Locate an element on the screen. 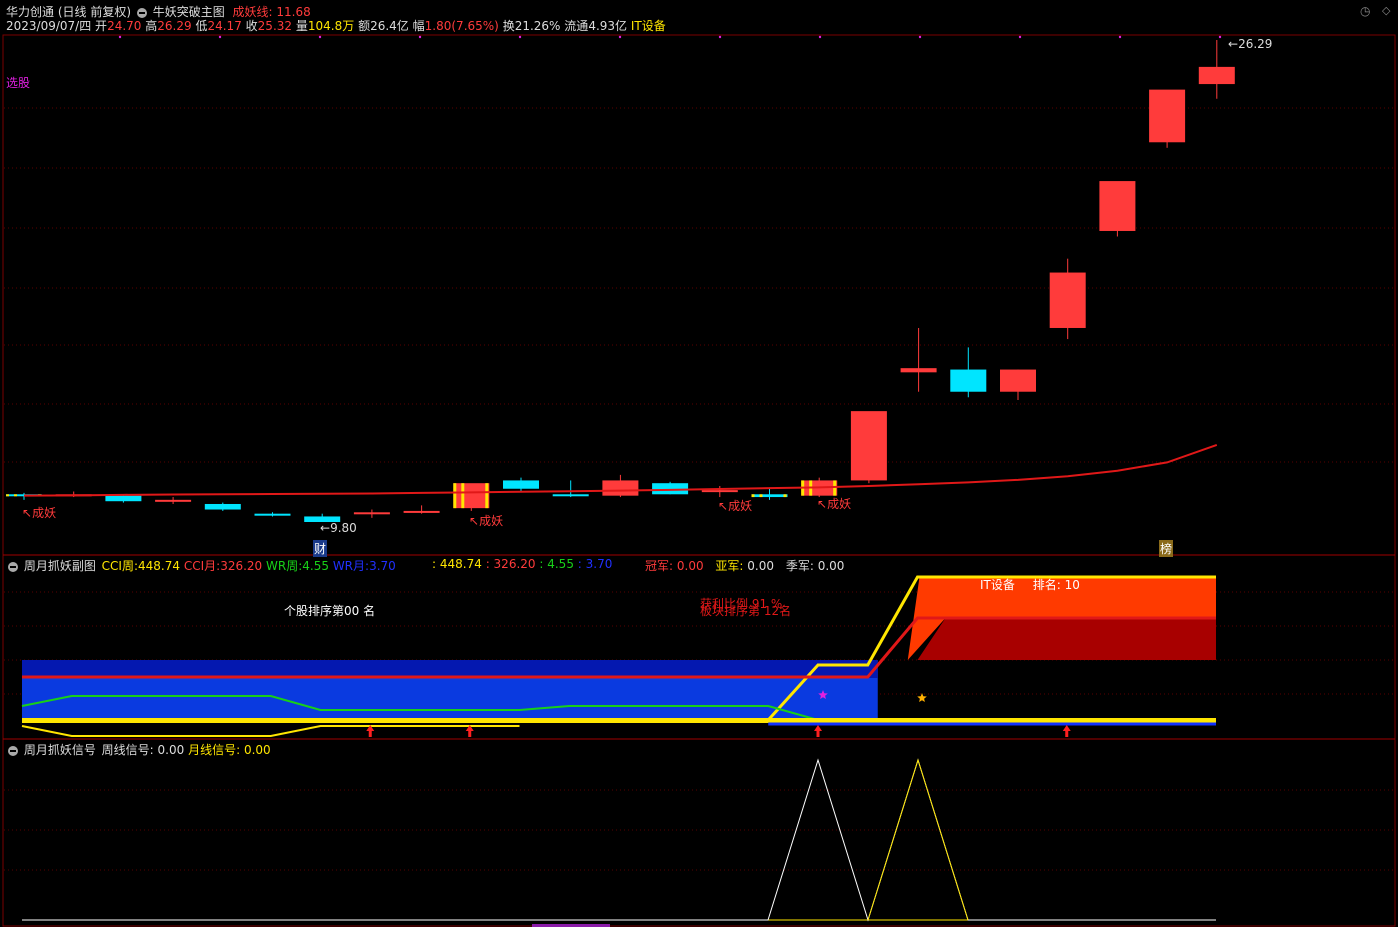 Image resolution: width=1398 pixels, height=927 pixels. runner-label: 亚军: is located at coordinates (729, 566).